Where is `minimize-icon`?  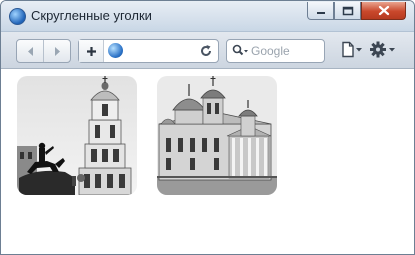 minimize-icon is located at coordinates (320, 12).